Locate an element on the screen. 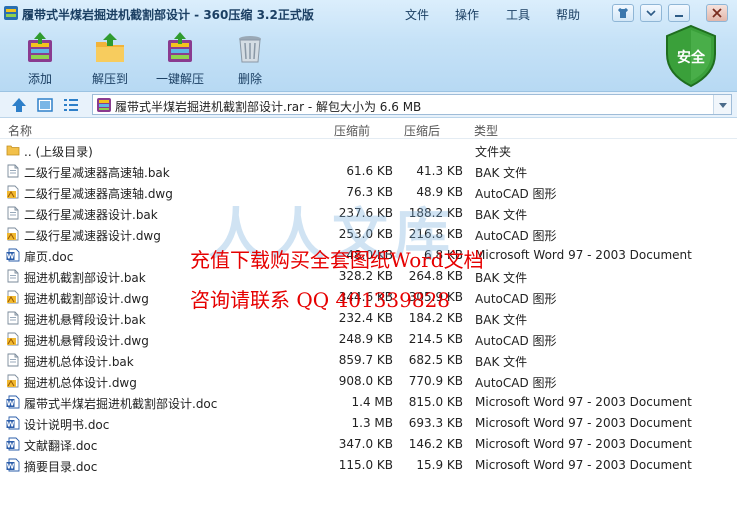 The height and width of the screenshot is (514, 737). file-name: .. (上级目录) is located at coordinates (58, 152).